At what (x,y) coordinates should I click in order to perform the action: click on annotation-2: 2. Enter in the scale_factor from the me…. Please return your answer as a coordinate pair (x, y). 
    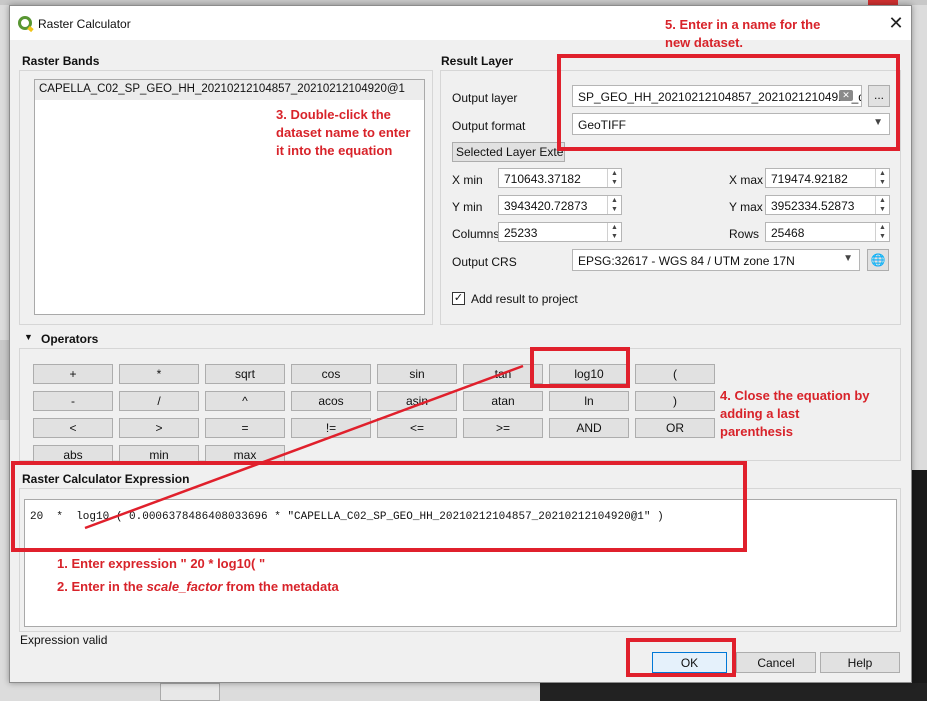
    Looking at the image, I should click on (198, 587).